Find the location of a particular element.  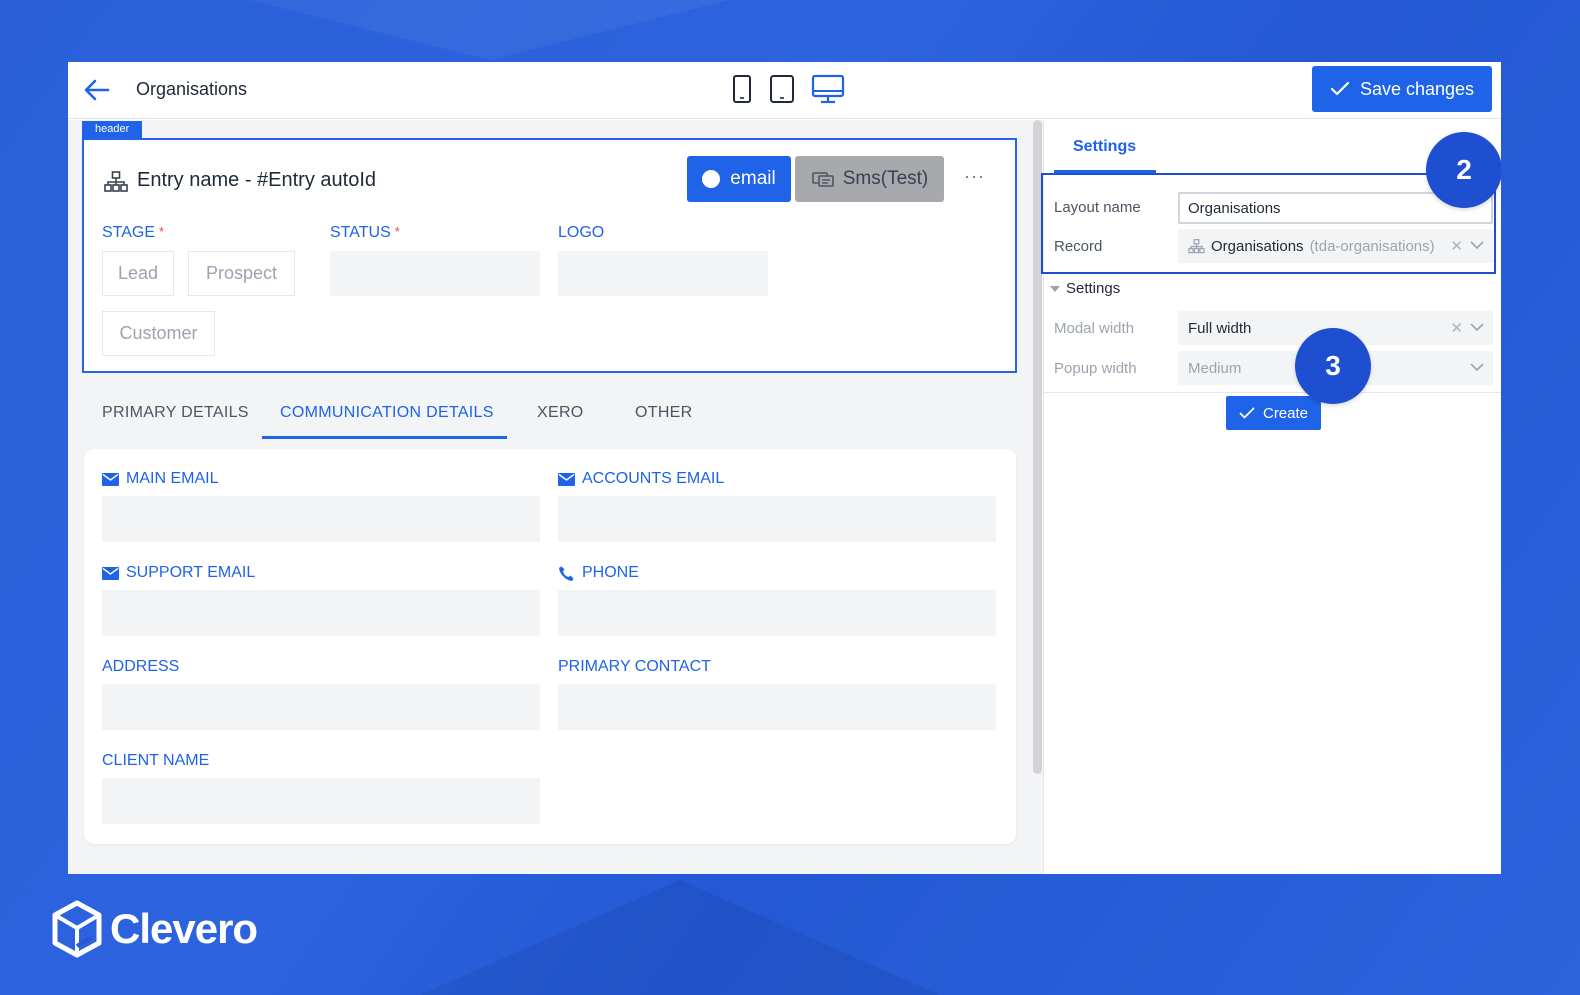

popup-width-label: Popup width is located at coordinates (1095, 368).